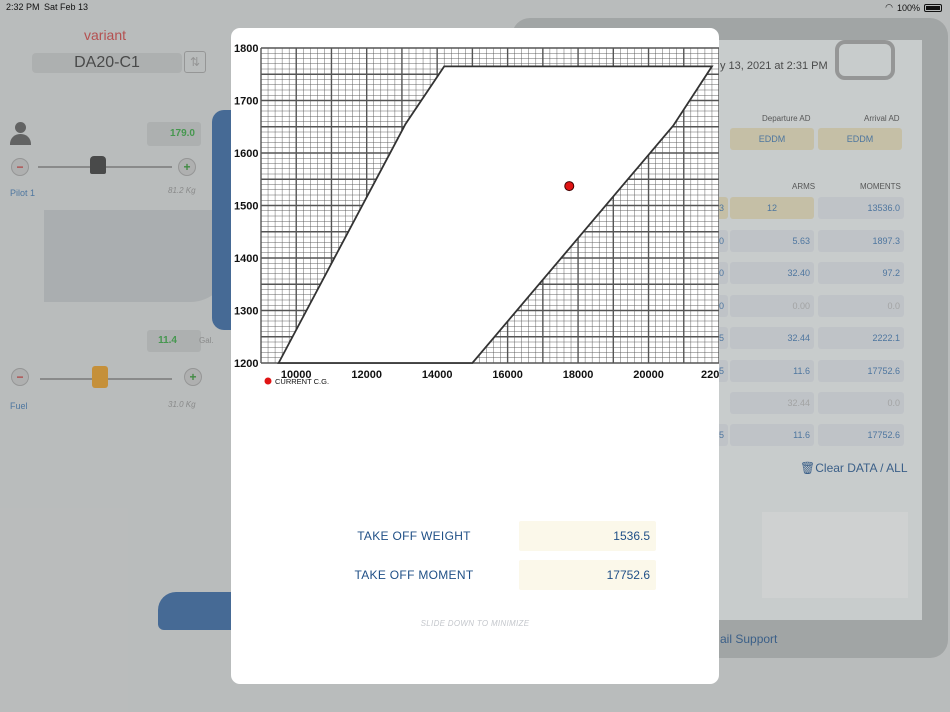 The width and height of the screenshot is (950, 712). Describe the element at coordinates (414, 575) in the screenshot. I see `takeoff-moment-label: TAKE OFF MOMENT` at that location.